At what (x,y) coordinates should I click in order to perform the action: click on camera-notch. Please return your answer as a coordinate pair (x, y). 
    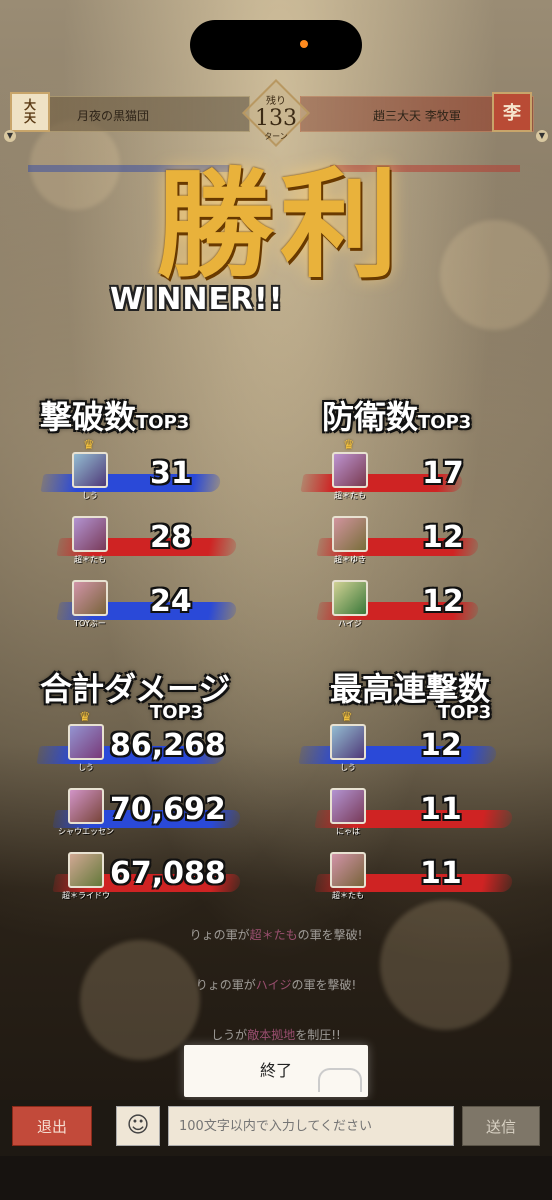
    Looking at the image, I should click on (276, 45).